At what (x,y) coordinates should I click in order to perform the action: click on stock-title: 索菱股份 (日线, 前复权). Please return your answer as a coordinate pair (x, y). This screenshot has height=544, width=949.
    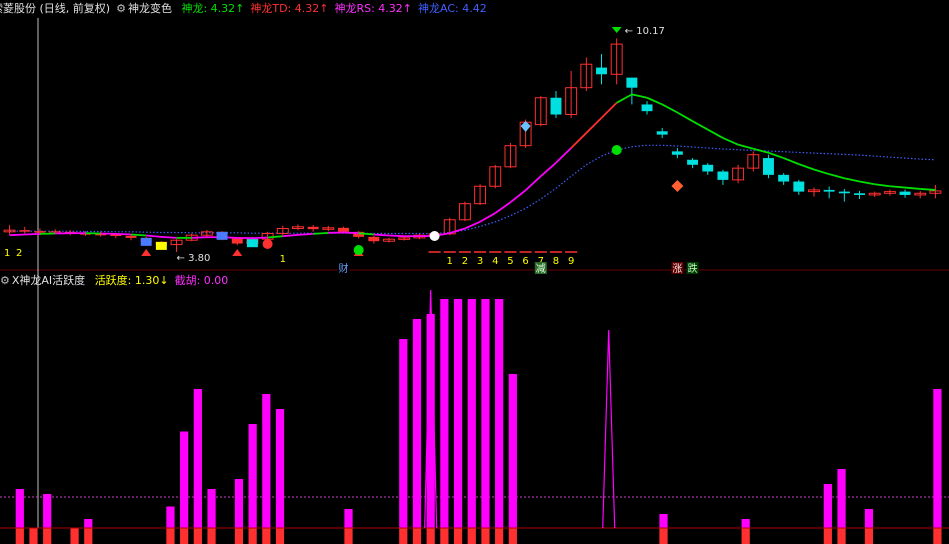
    Looking at the image, I should click on (55, 8).